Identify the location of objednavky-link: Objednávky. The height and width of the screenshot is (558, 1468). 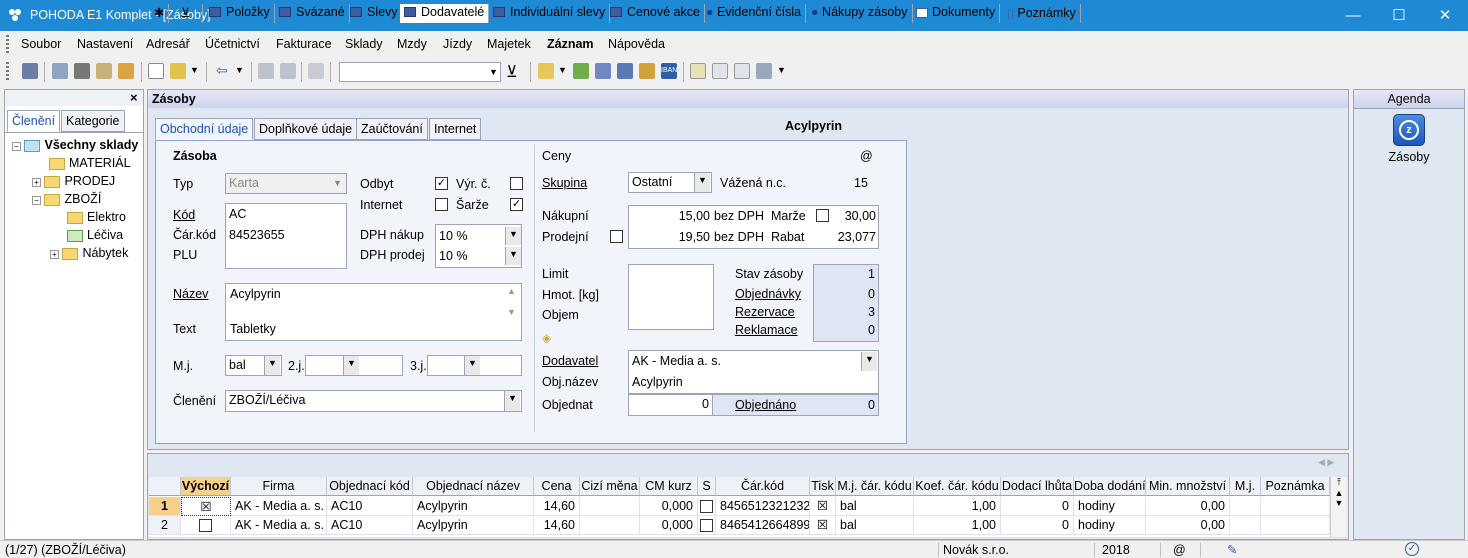
(768, 294).